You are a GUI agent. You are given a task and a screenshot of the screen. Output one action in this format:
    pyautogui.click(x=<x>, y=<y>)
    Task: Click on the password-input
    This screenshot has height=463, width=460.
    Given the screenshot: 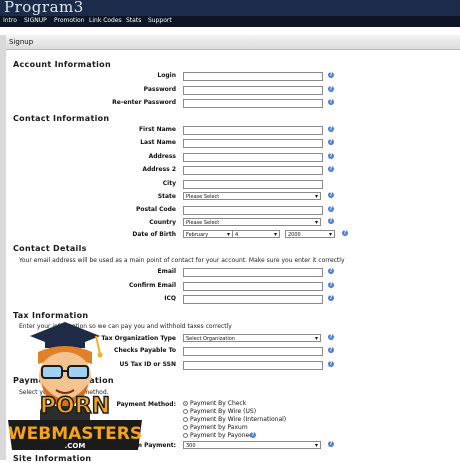 What is the action you would take?
    pyautogui.click(x=253, y=90)
    